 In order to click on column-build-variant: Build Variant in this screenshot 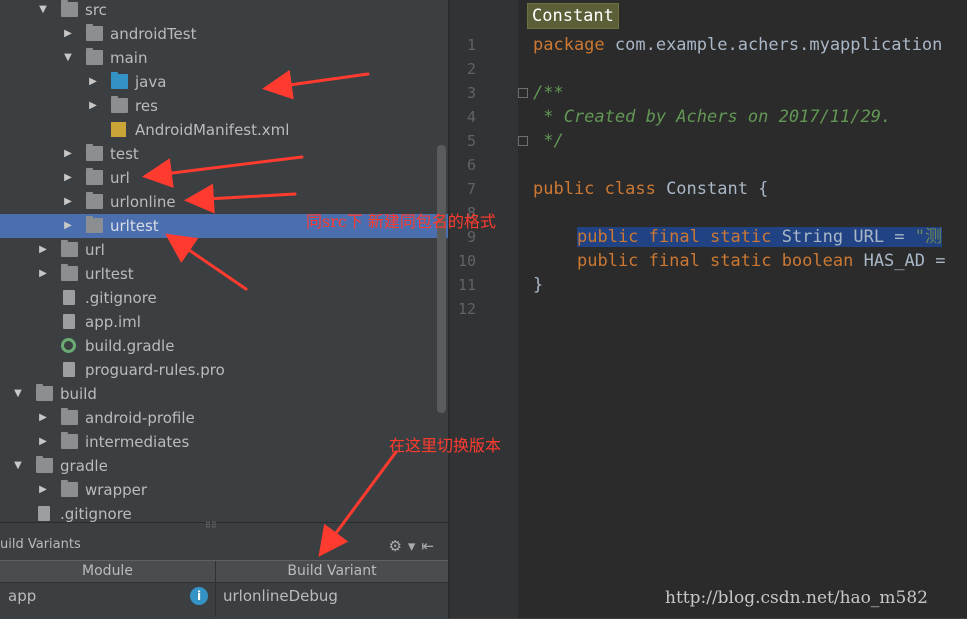, I will do `click(332, 571)`.